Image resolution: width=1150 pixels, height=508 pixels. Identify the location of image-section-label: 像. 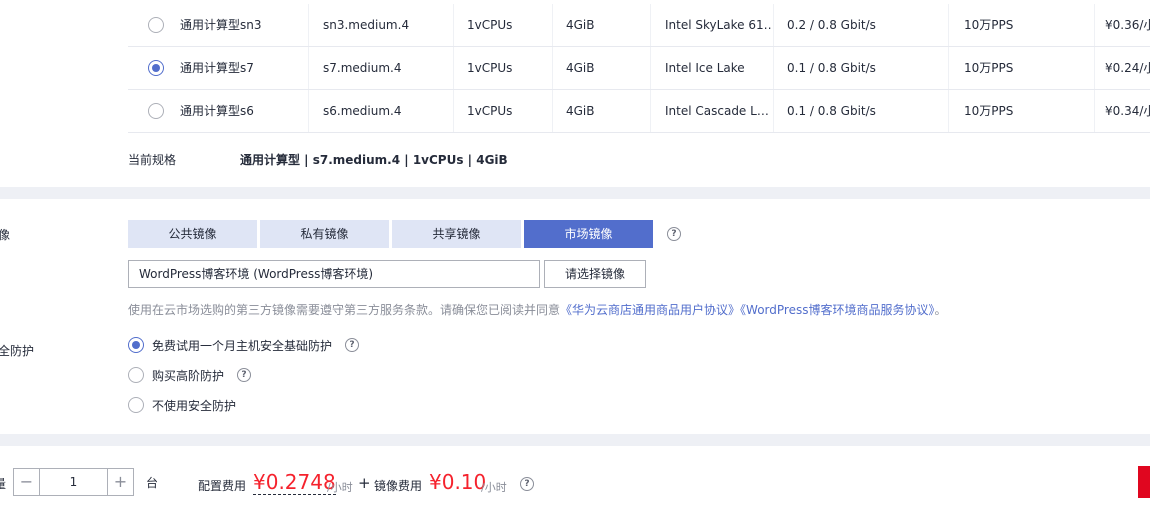
(5, 235).